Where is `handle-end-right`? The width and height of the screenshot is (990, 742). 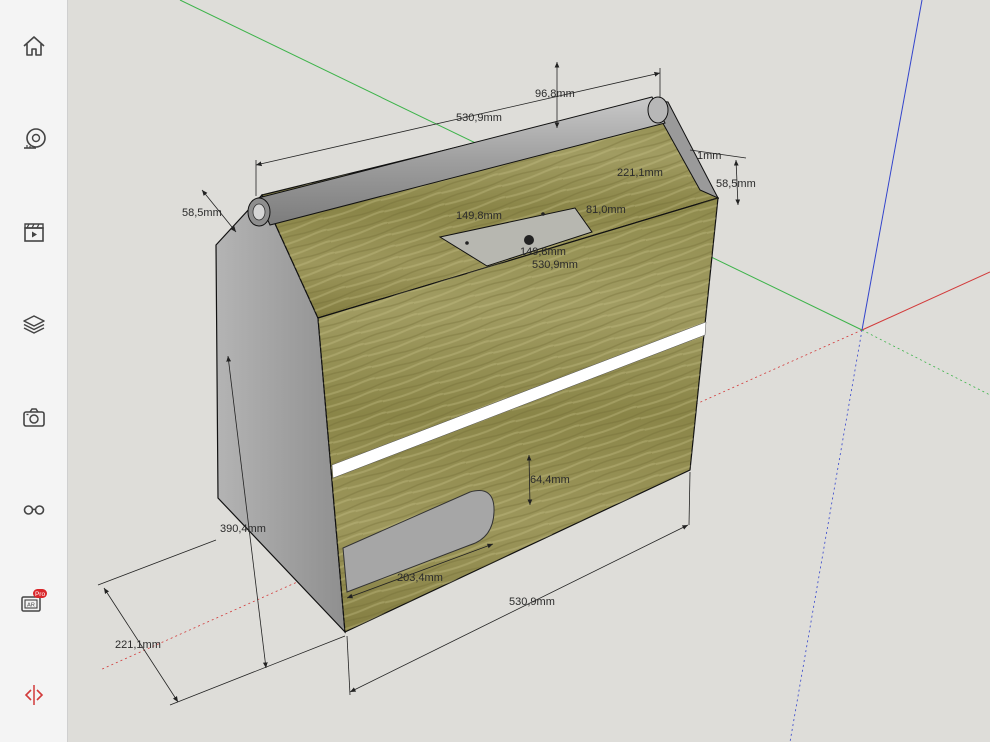
handle-end-right is located at coordinates (658, 110).